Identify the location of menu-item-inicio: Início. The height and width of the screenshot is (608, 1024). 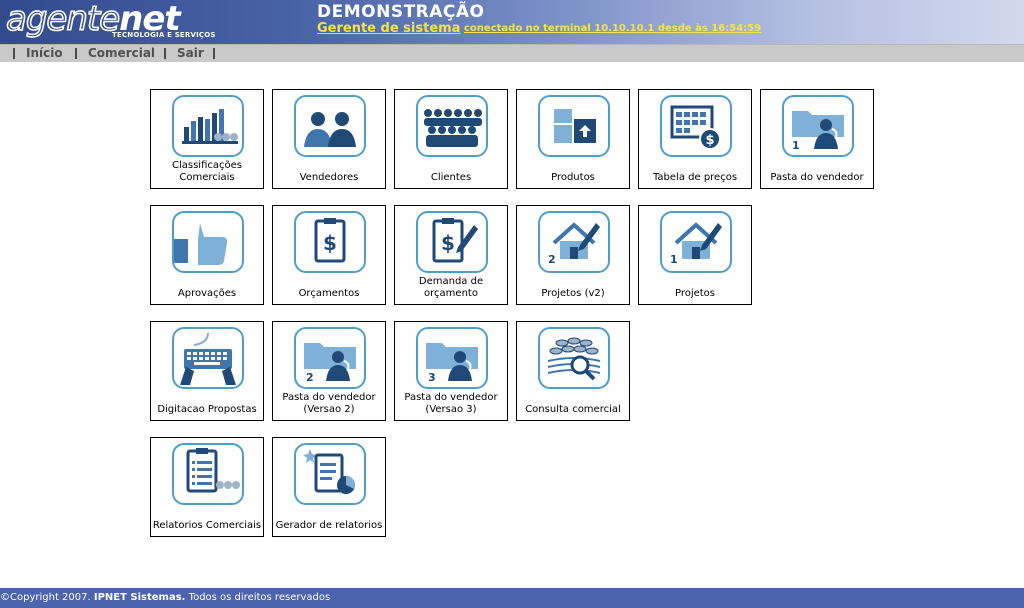
(44, 53).